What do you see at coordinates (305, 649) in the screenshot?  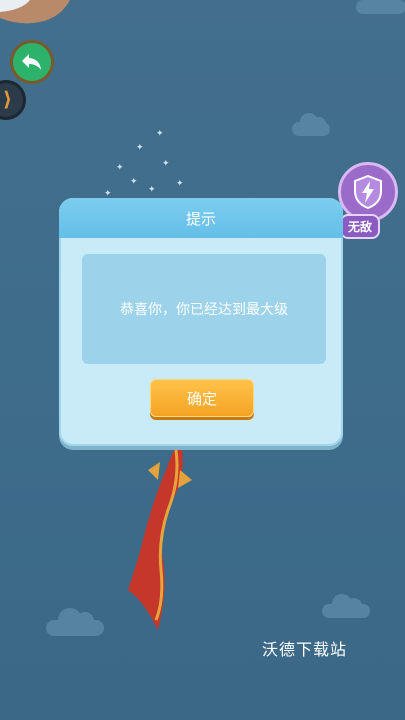 I see `watermark-text: 沃德下载站` at bounding box center [305, 649].